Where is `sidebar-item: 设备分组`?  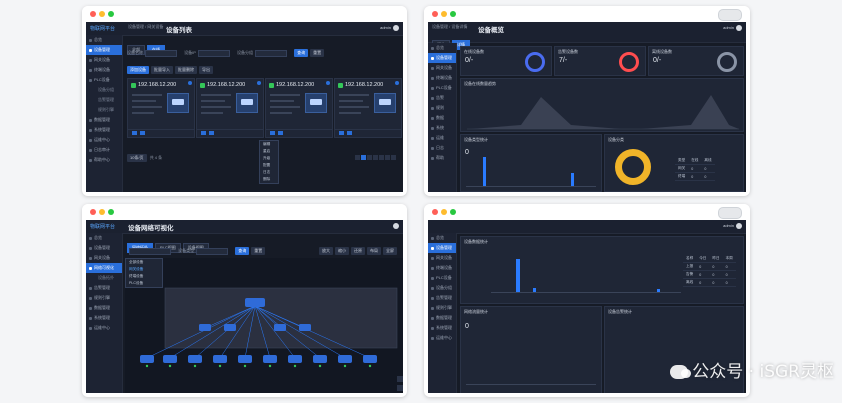 sidebar-item: 设备分组 is located at coordinates (442, 288).